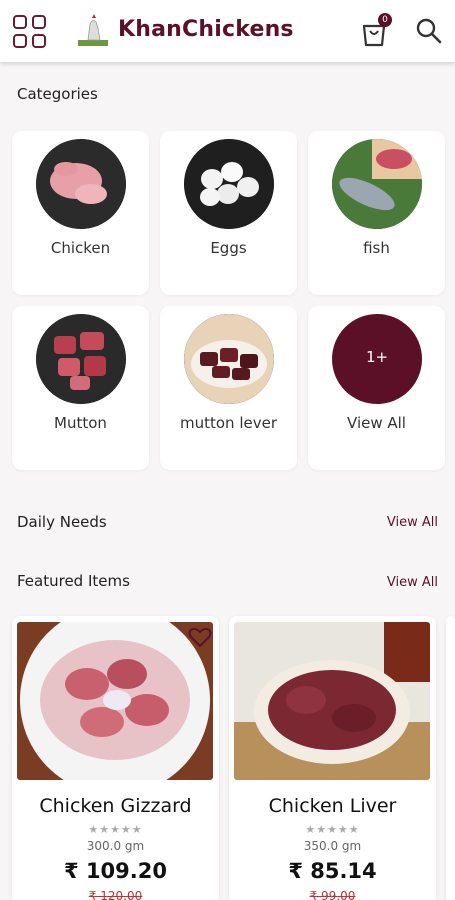 Image resolution: width=455 pixels, height=900 pixels. Describe the element at coordinates (81, 184) in the screenshot. I see `chicken-image` at that location.